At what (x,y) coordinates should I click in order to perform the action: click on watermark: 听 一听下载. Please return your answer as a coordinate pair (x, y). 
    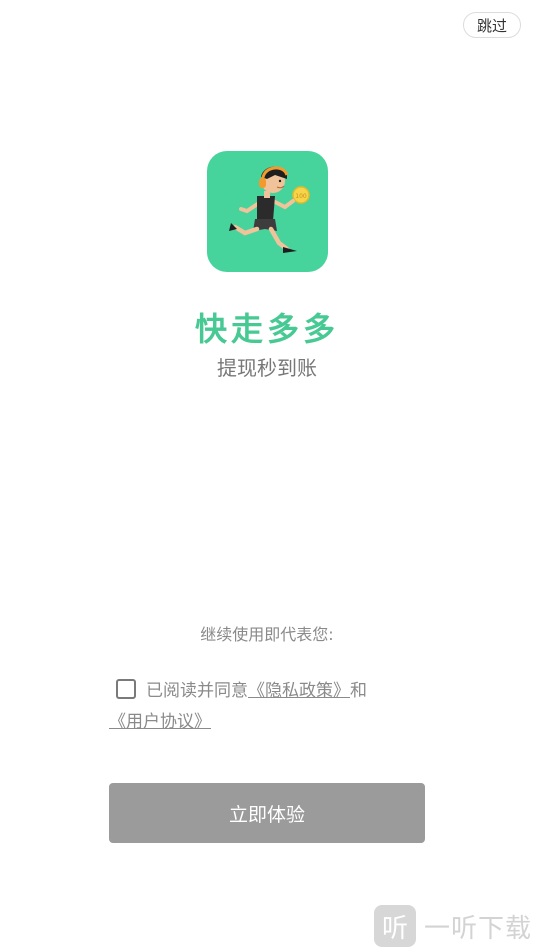
    Looking at the image, I should click on (453, 926).